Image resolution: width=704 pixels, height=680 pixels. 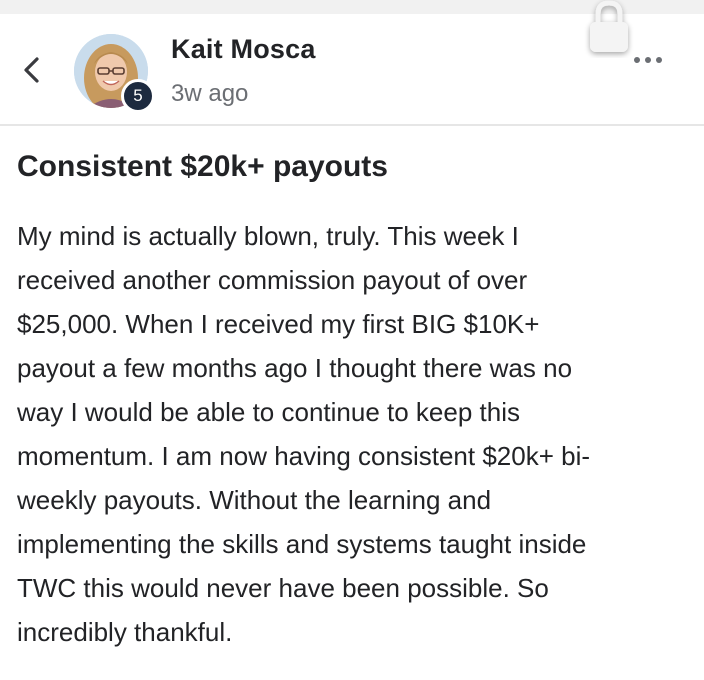 I want to click on author-avatar-group: 5, so click(x=114, y=73).